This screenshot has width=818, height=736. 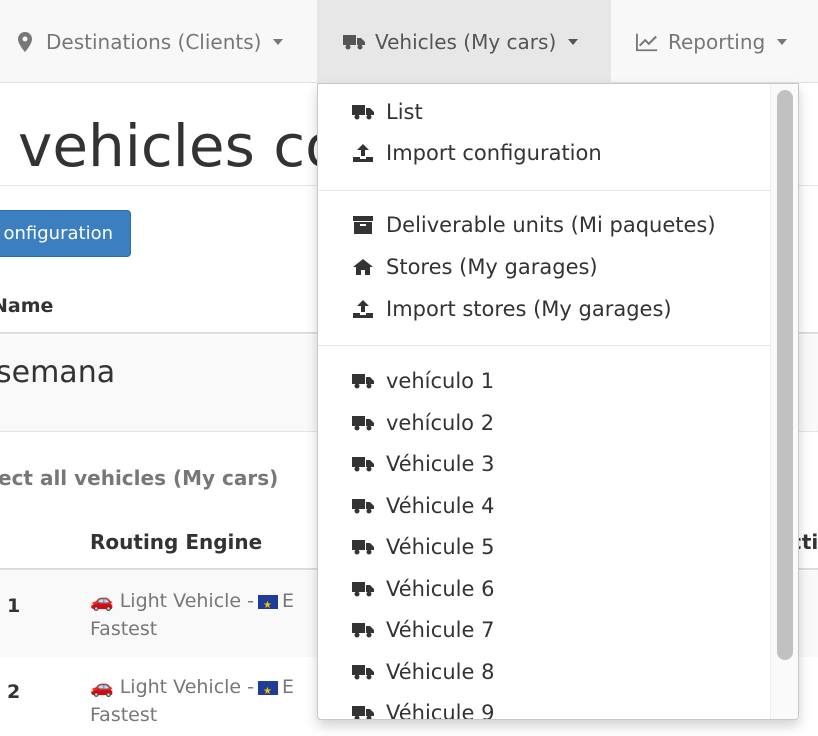 I want to click on menu-item-import-configuration: Import configuration, so click(x=477, y=153).